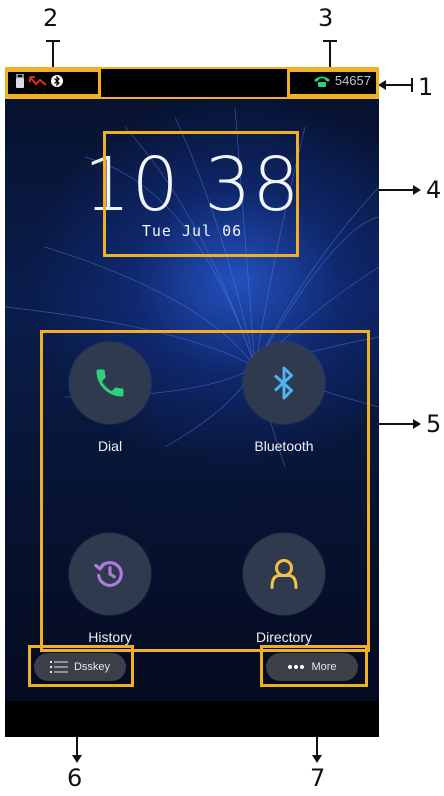 The width and height of the screenshot is (444, 796). I want to click on callout-5-arrow, so click(417, 424).